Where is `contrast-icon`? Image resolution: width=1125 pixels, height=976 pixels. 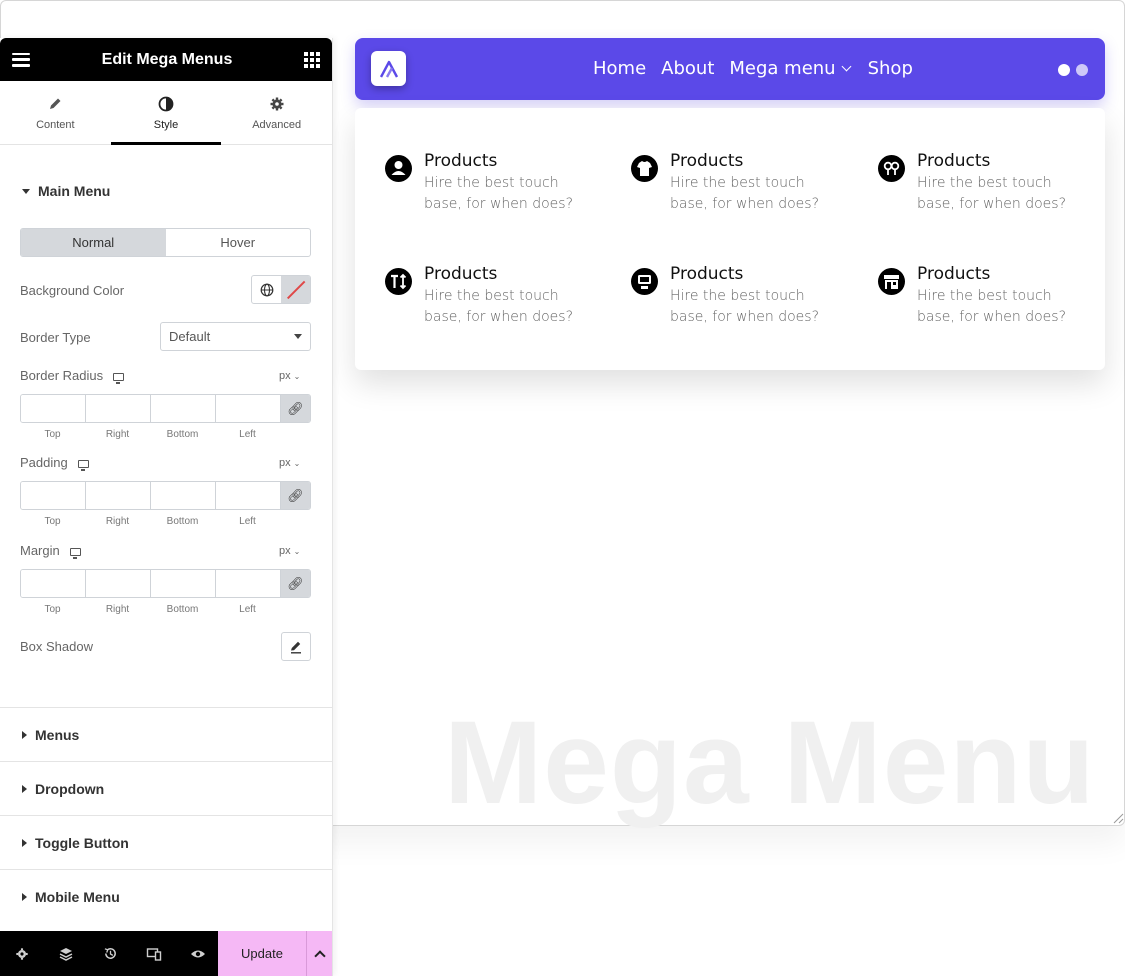 contrast-icon is located at coordinates (166, 103).